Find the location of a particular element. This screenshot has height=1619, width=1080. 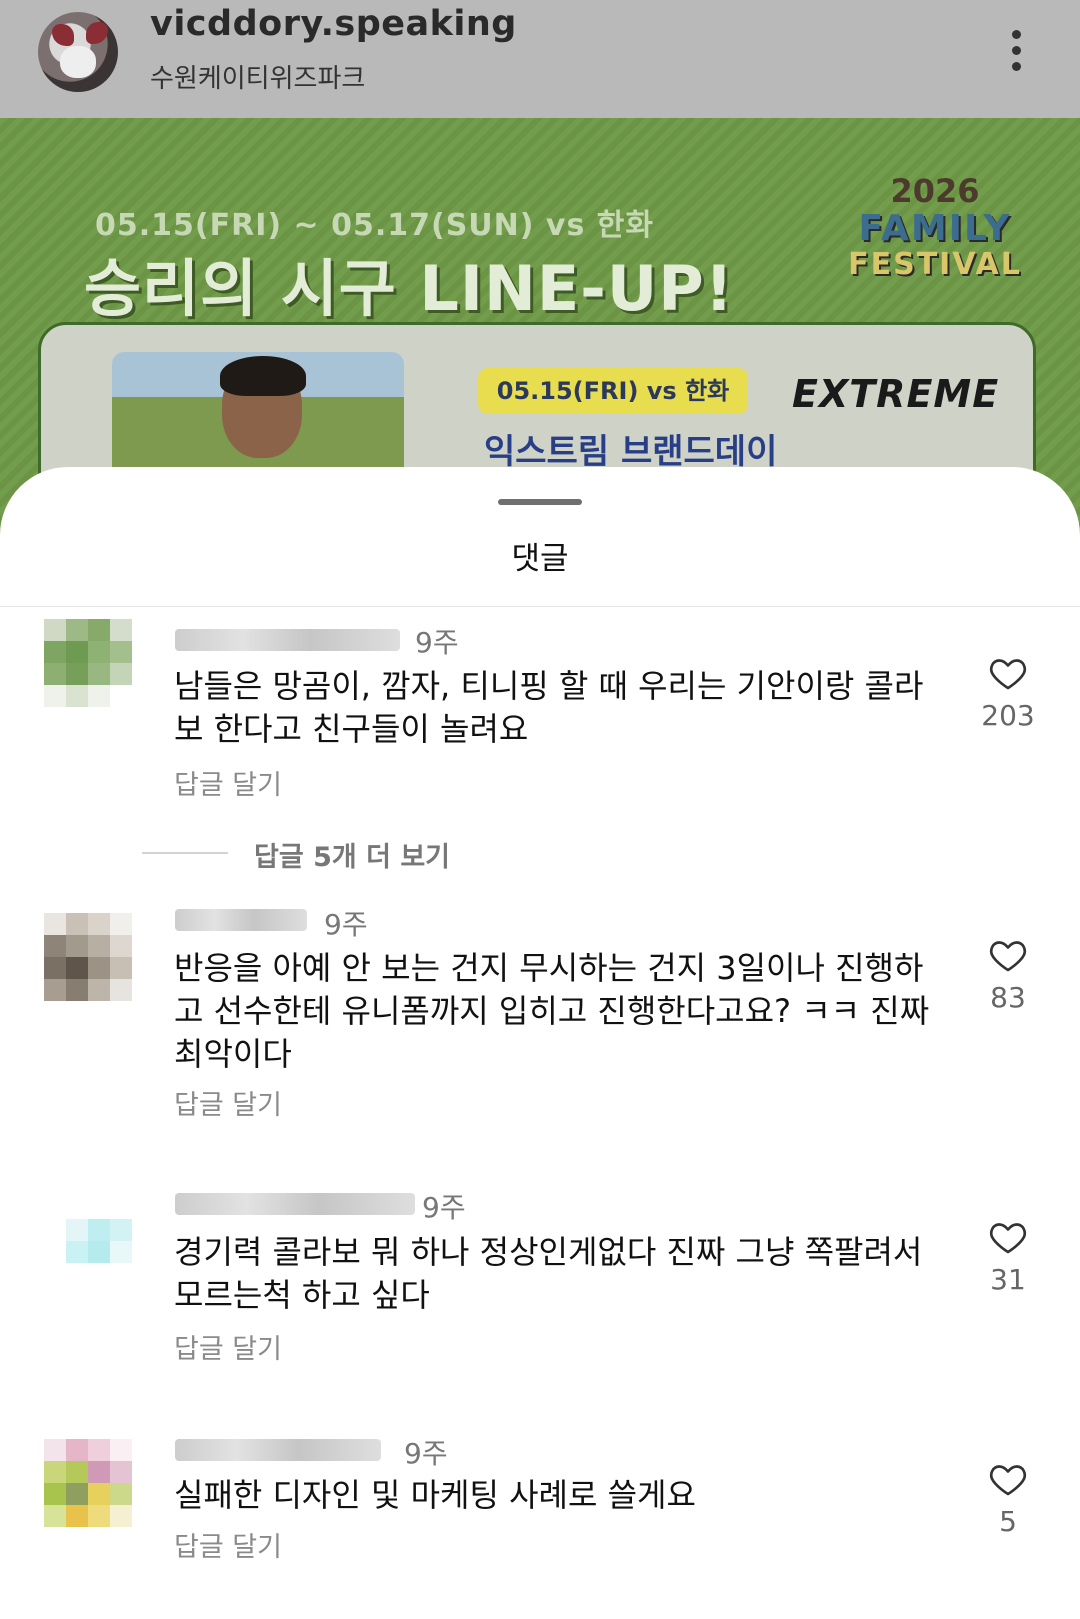

like-control: 83 is located at coordinates (1008, 974).